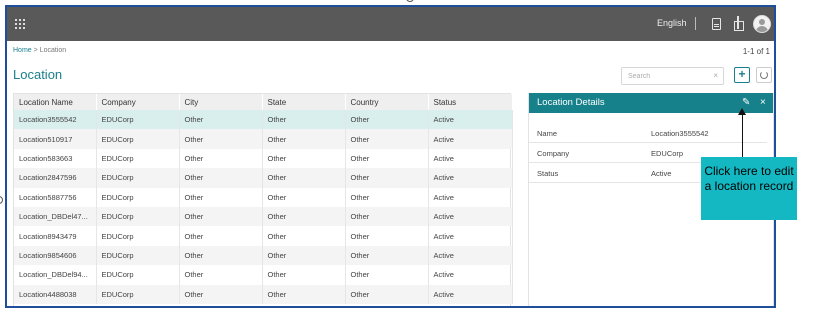  I want to click on cell-location-name: Location583663, so click(55, 158).